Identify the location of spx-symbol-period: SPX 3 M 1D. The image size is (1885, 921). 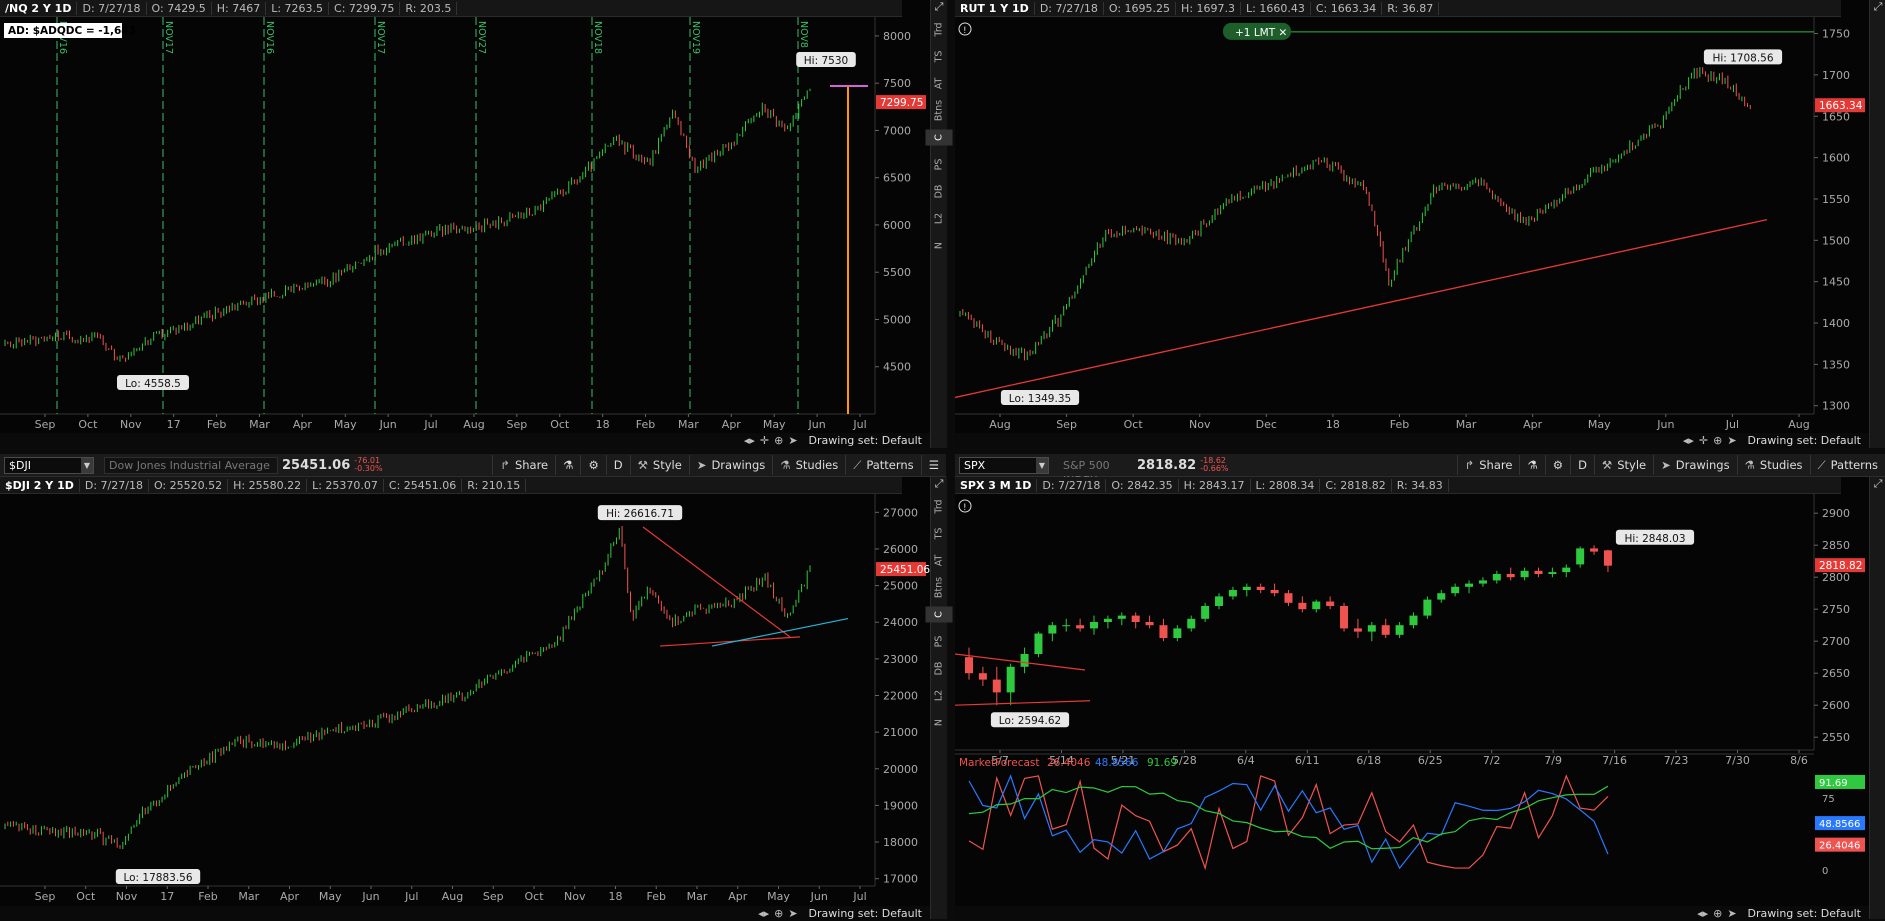
(996, 485).